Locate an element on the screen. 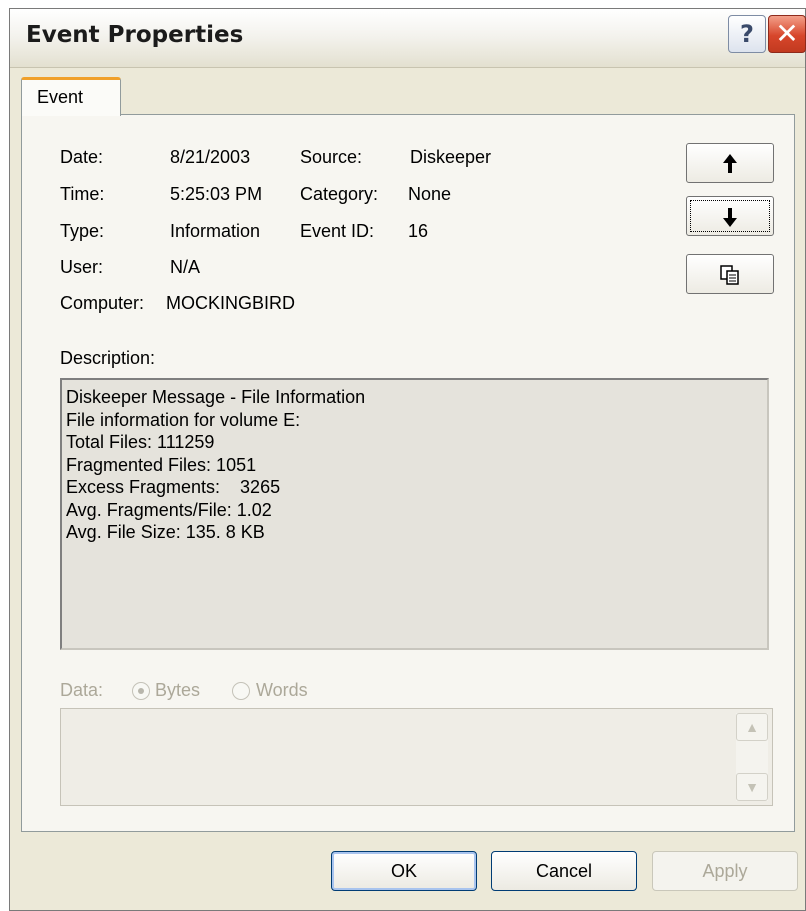 The height and width of the screenshot is (911, 806). tab-event: Event is located at coordinates (71, 96).